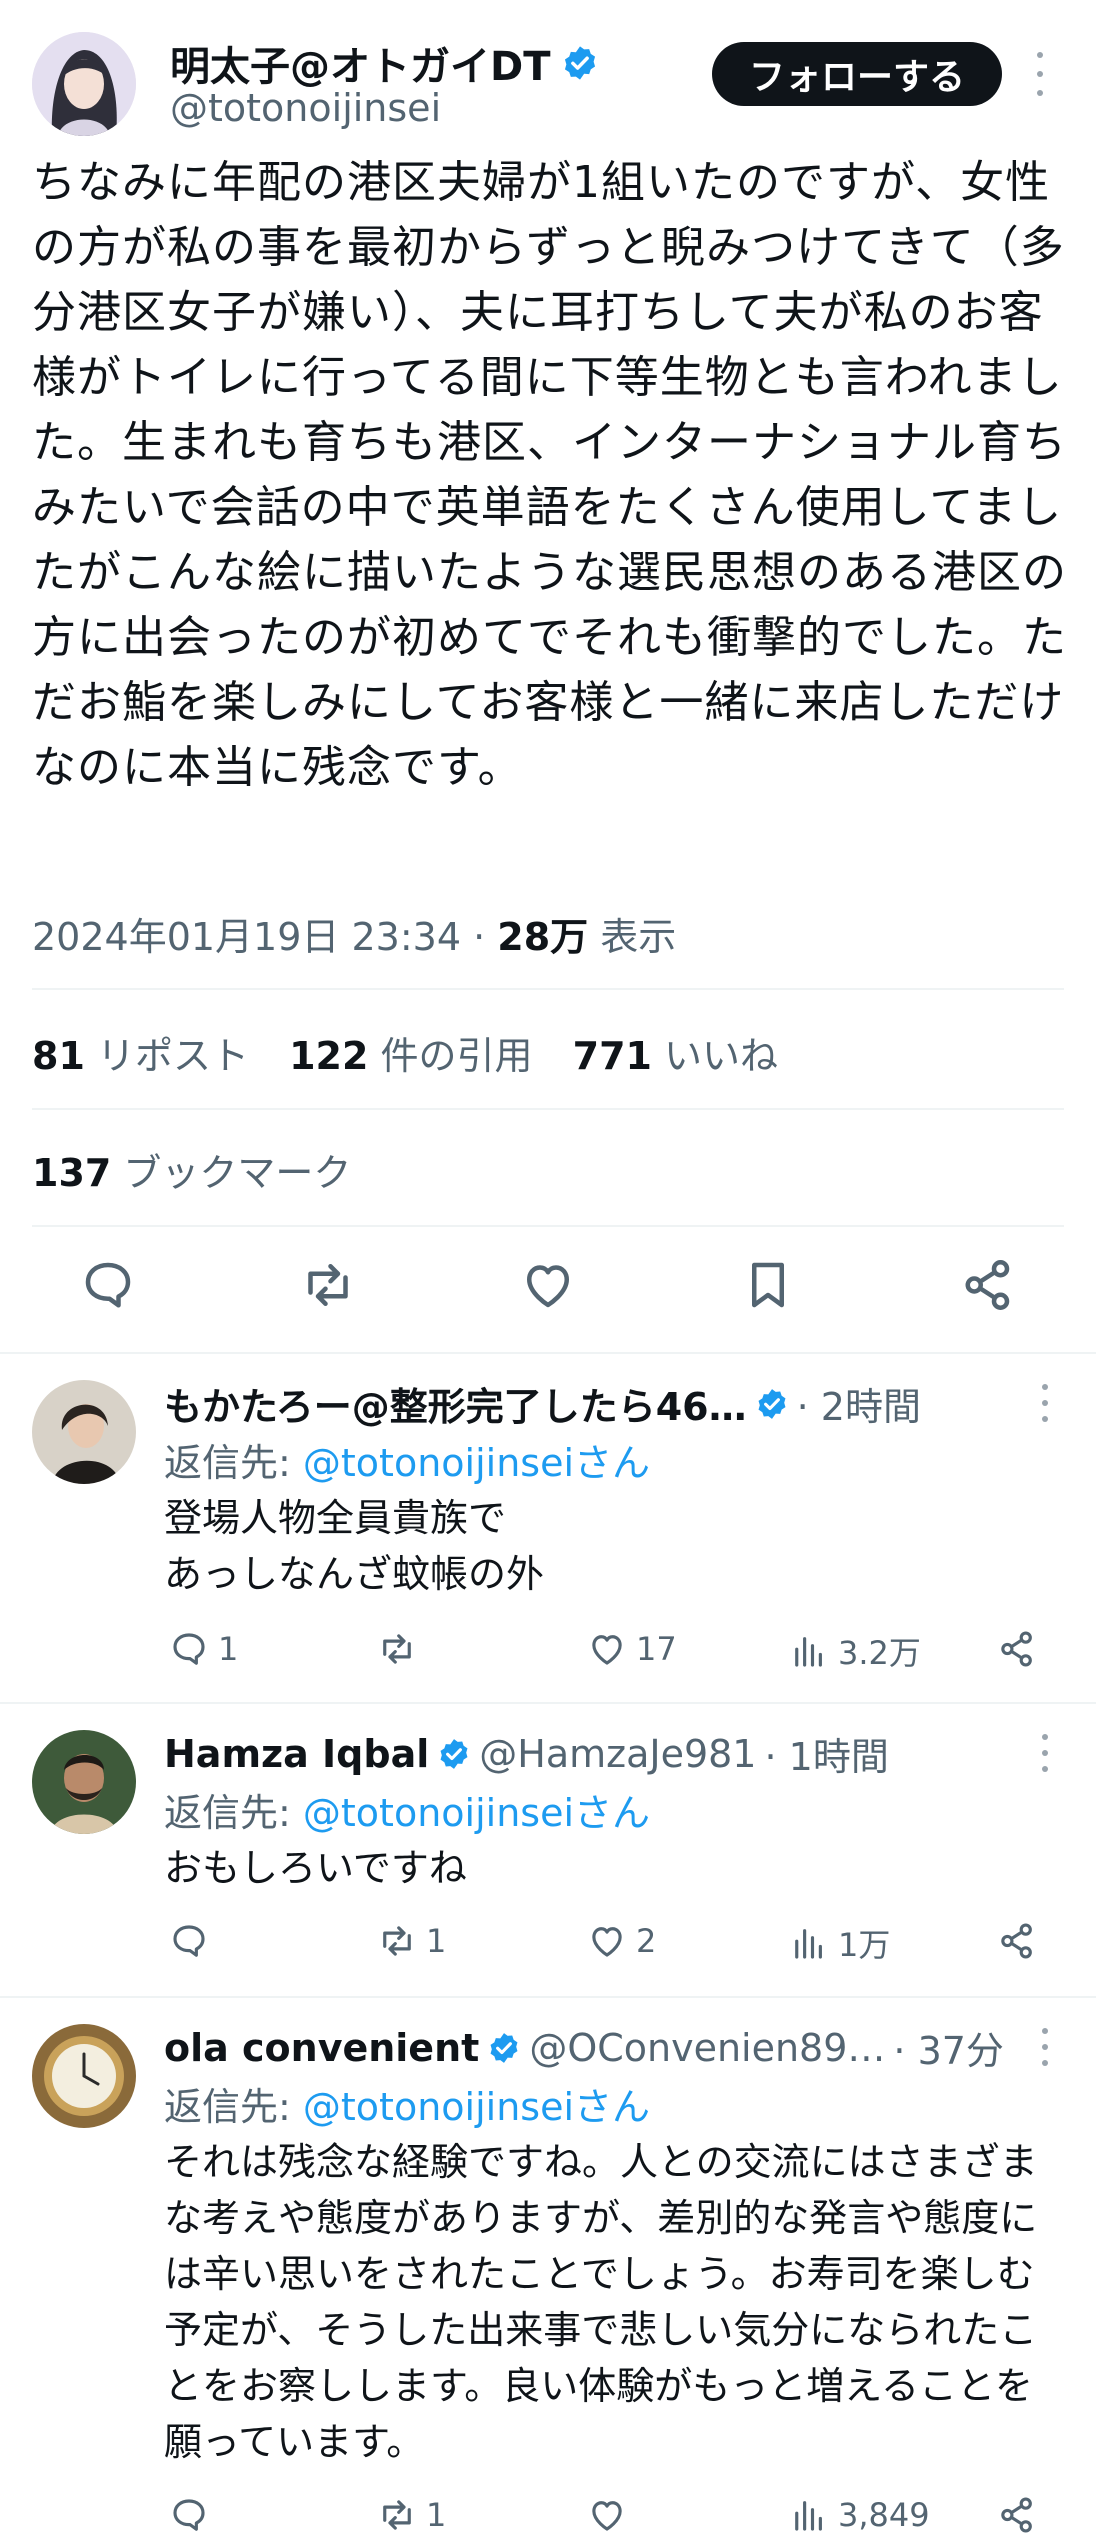 The image size is (1096, 2547). Describe the element at coordinates (646, 1941) in the screenshot. I see `like-count: 2` at that location.